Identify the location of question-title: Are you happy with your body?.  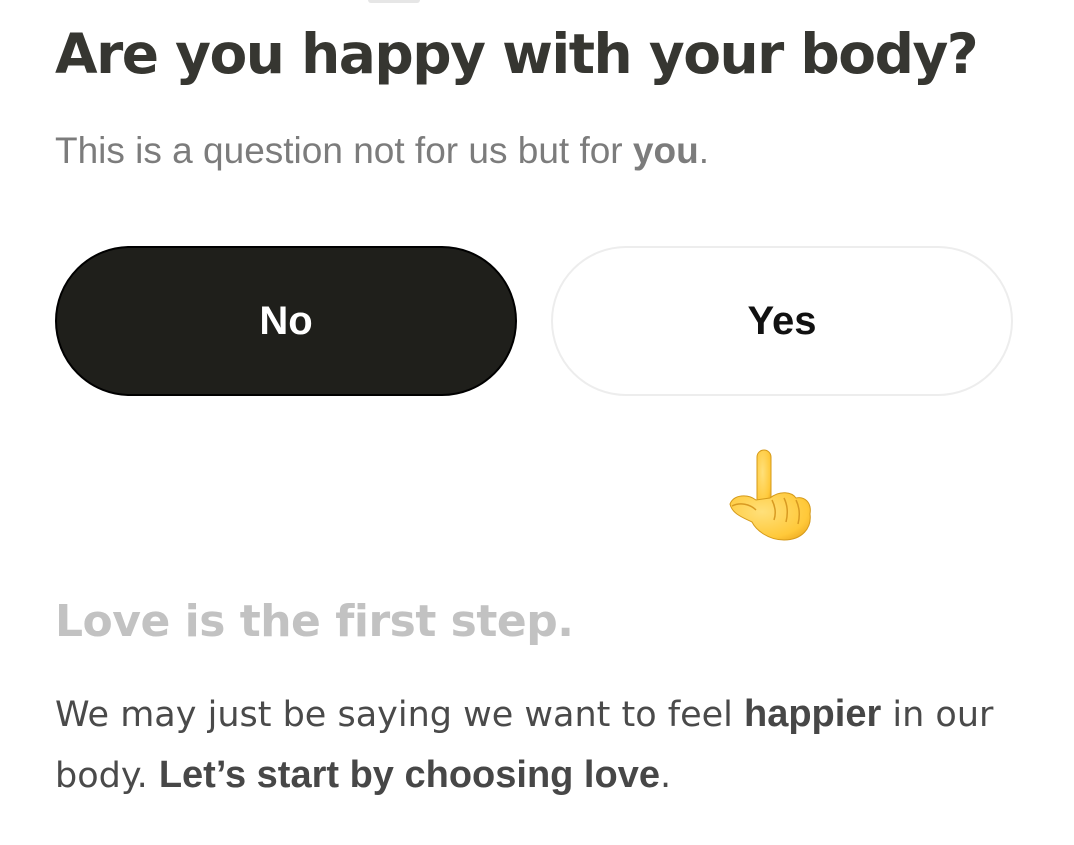
(517, 54).